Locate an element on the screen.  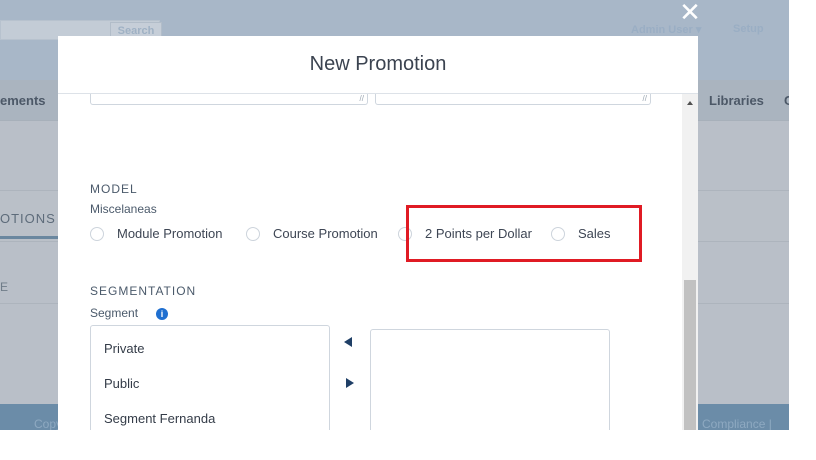
available-segments-list: Private Public Segment Fernanda is located at coordinates (210, 377).